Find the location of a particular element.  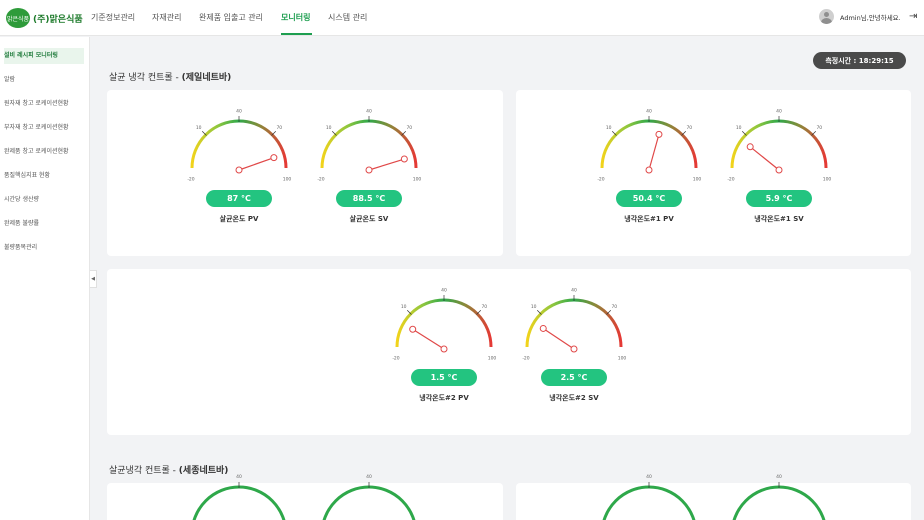

logo-text: (주)맑은식품 is located at coordinates (58, 19).